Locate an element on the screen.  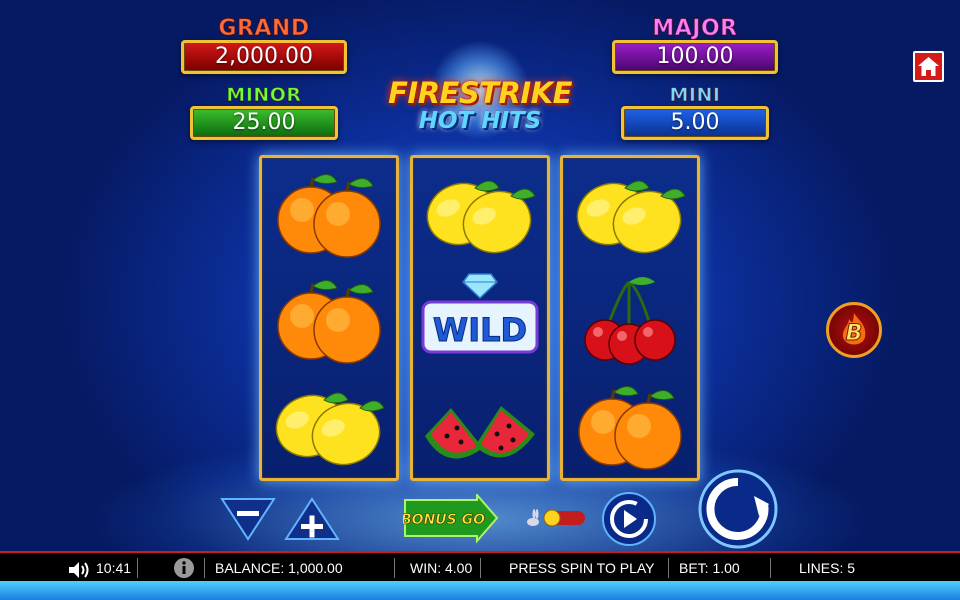
bonus-go-button: BONUS GO is located at coordinates (450, 518).